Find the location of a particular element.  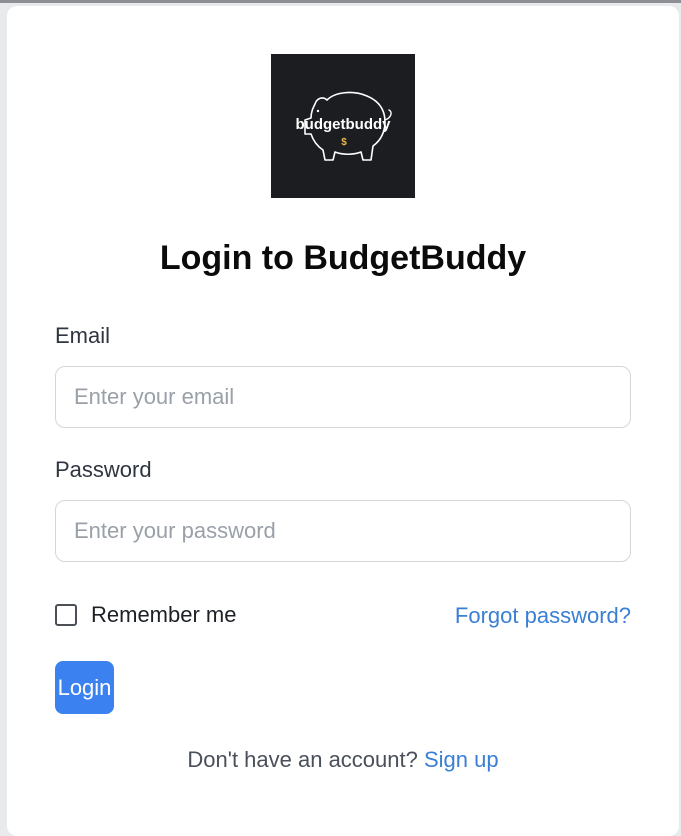

signup-prompt: Don't have an account? Sign up is located at coordinates (343, 760).